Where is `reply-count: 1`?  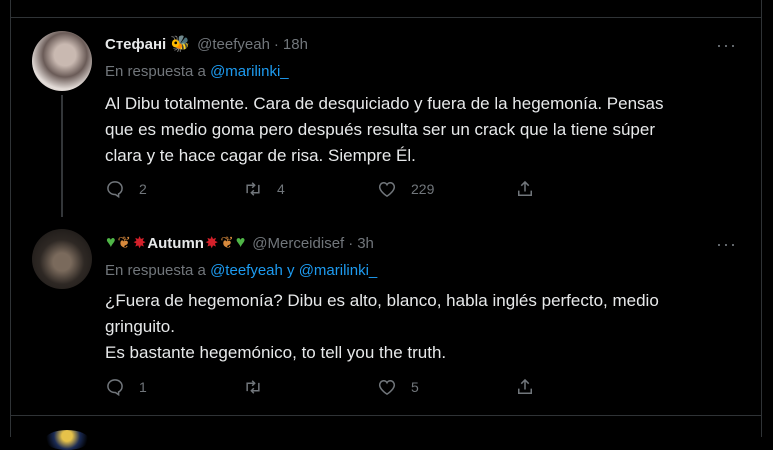
reply-count: 1 is located at coordinates (143, 387).